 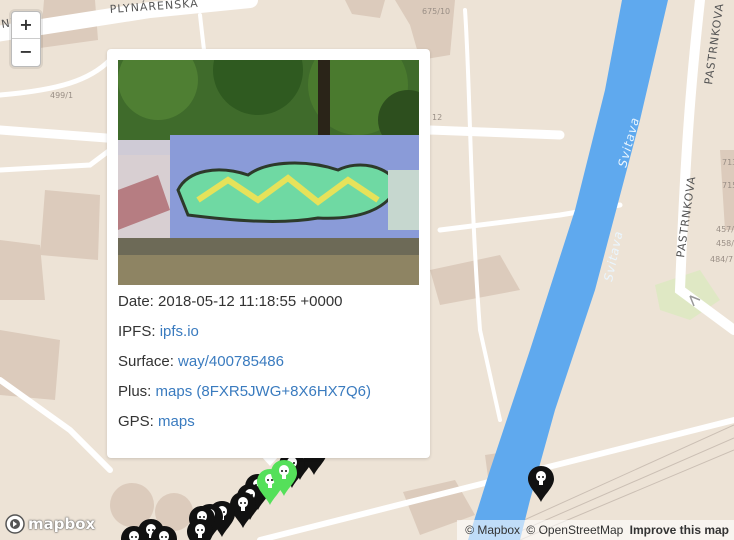 What do you see at coordinates (264, 391) in the screenshot?
I see `plus-code-link: maps (8FXR5JWG+8X6HX7Q6)` at bounding box center [264, 391].